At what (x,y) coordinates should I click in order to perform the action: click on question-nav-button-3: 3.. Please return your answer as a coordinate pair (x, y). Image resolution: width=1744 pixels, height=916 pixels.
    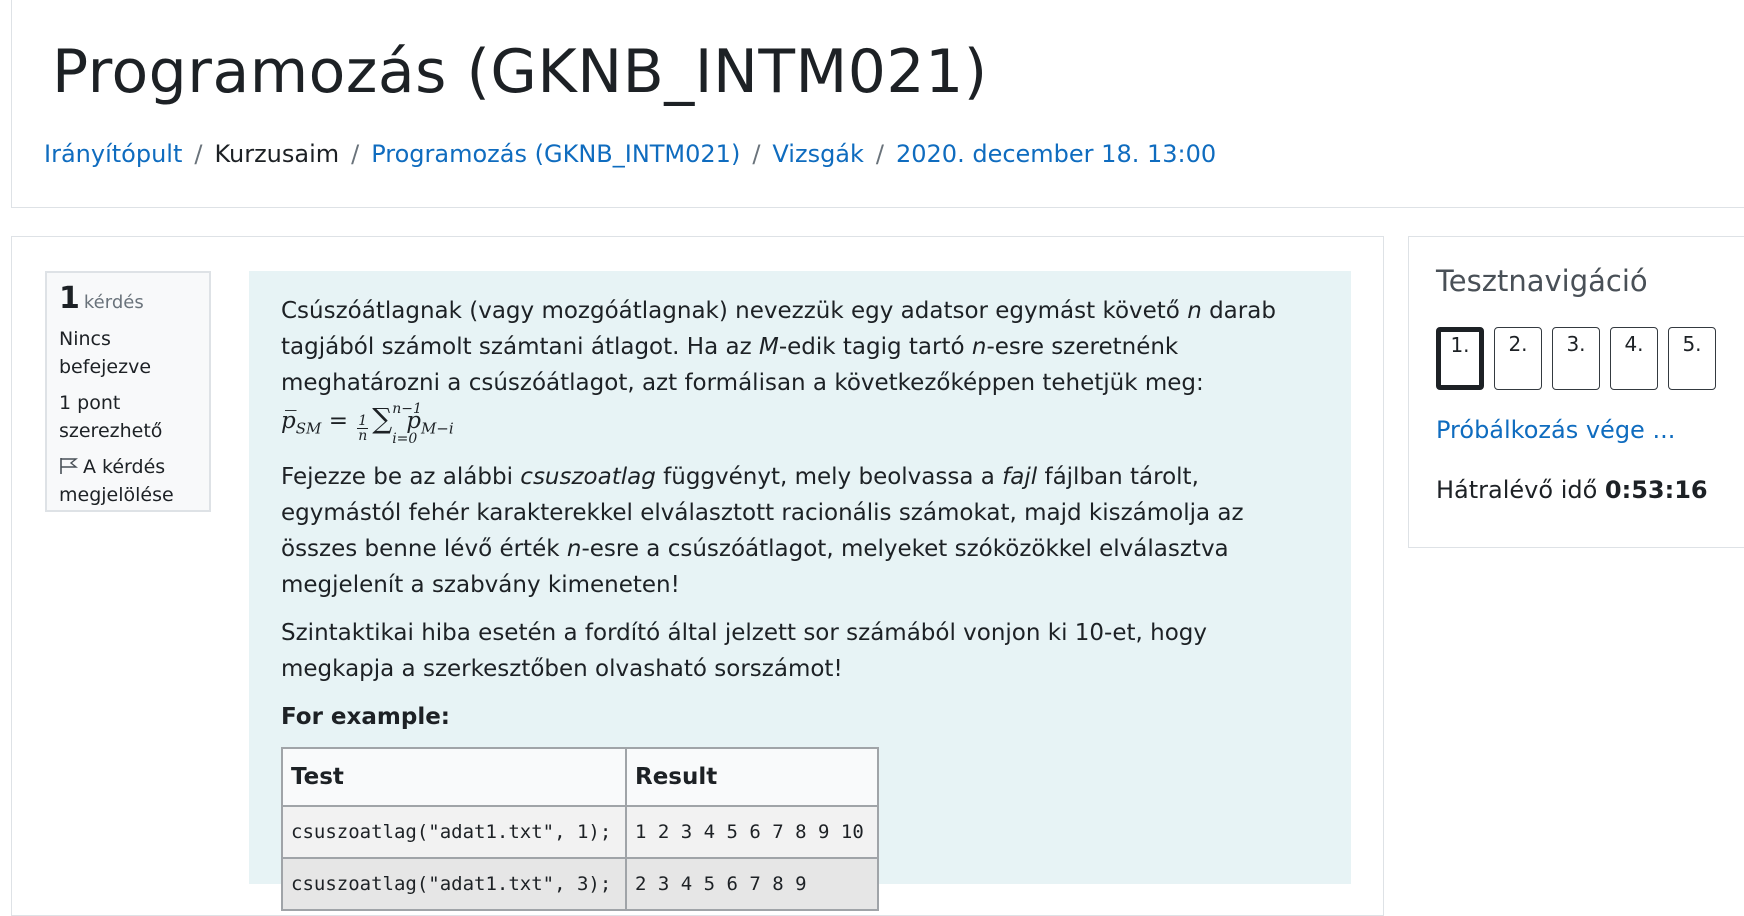
    Looking at the image, I should click on (1576, 358).